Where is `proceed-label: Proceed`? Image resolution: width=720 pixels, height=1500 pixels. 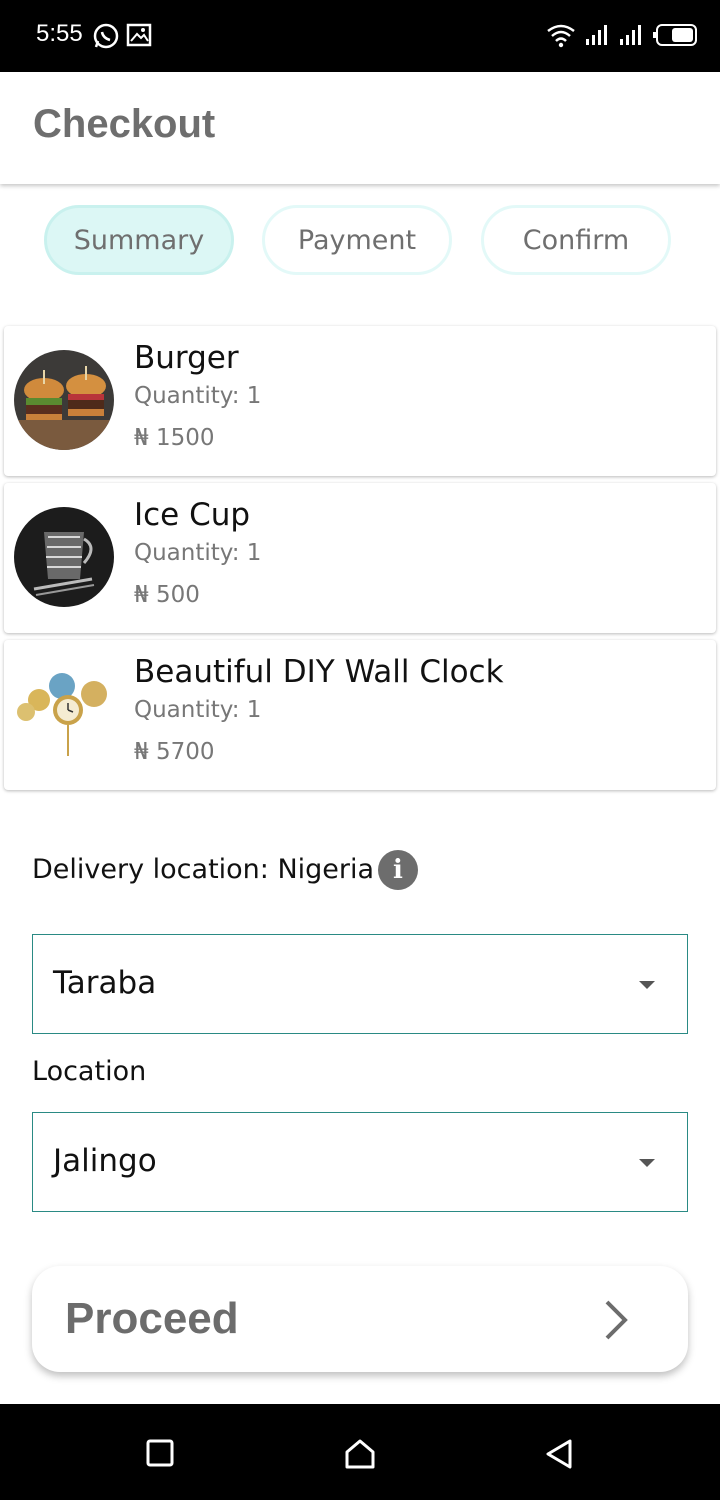 proceed-label: Proceed is located at coordinates (152, 1318).